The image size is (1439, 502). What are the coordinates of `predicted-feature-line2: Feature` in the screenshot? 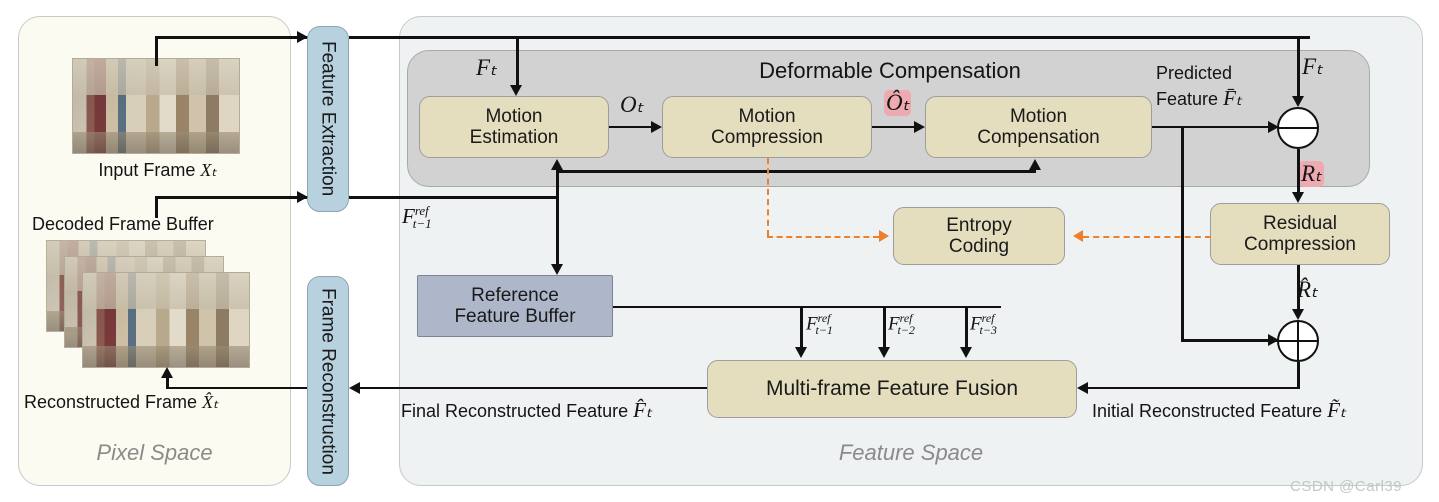 It's located at (1187, 98).